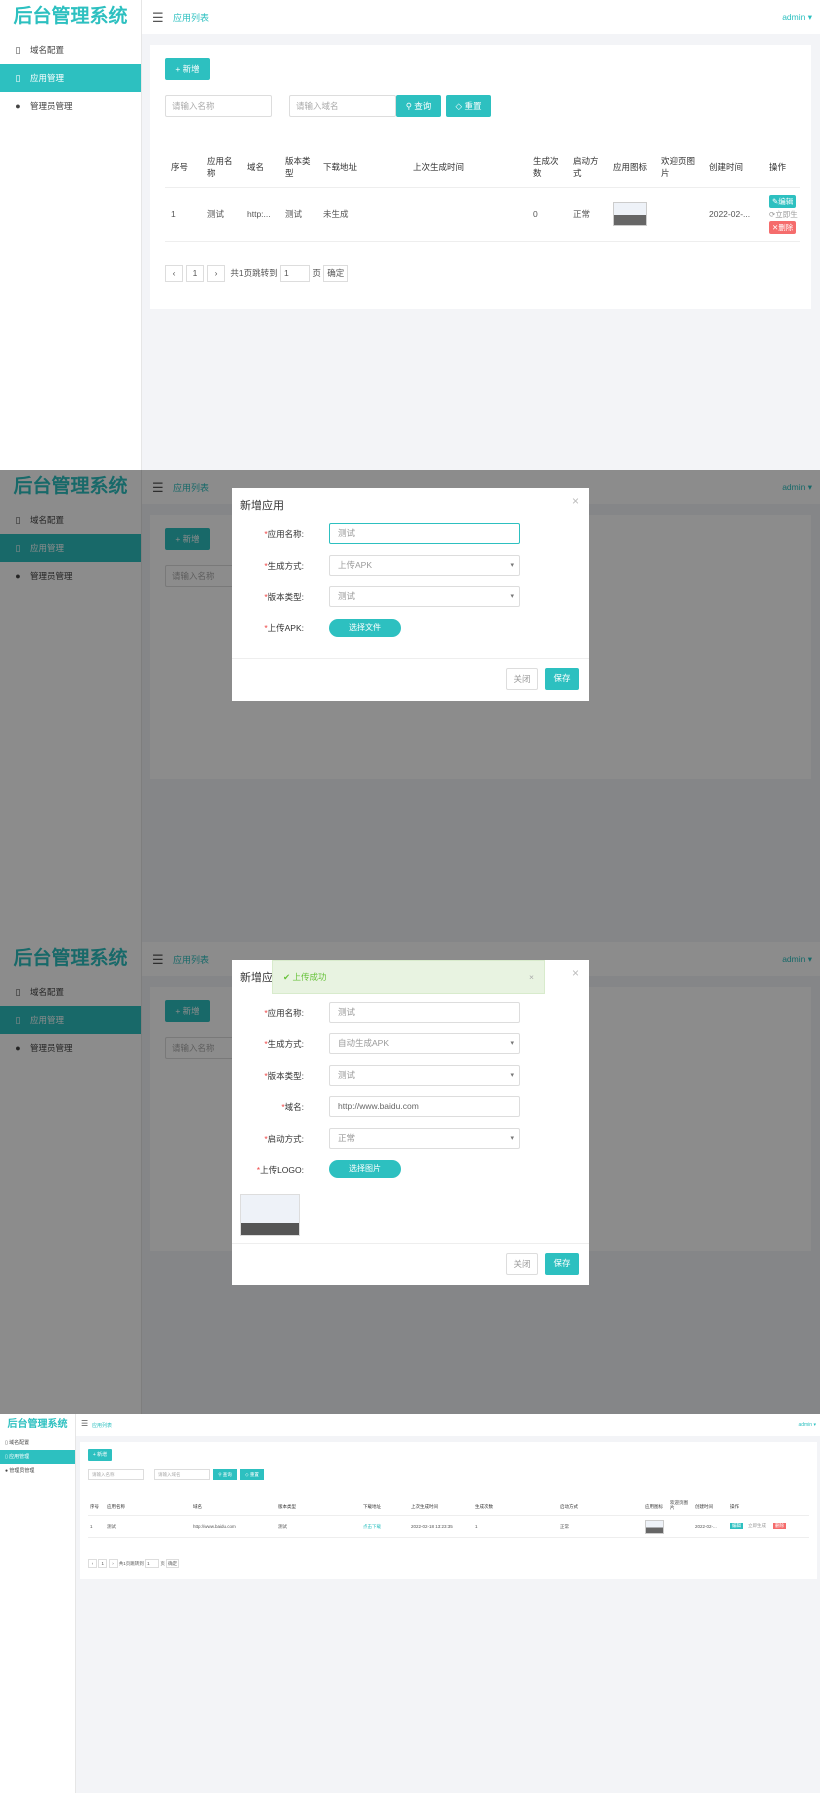  What do you see at coordinates (256, 978) in the screenshot?
I see `dialog-title: 新增应` at bounding box center [256, 978].